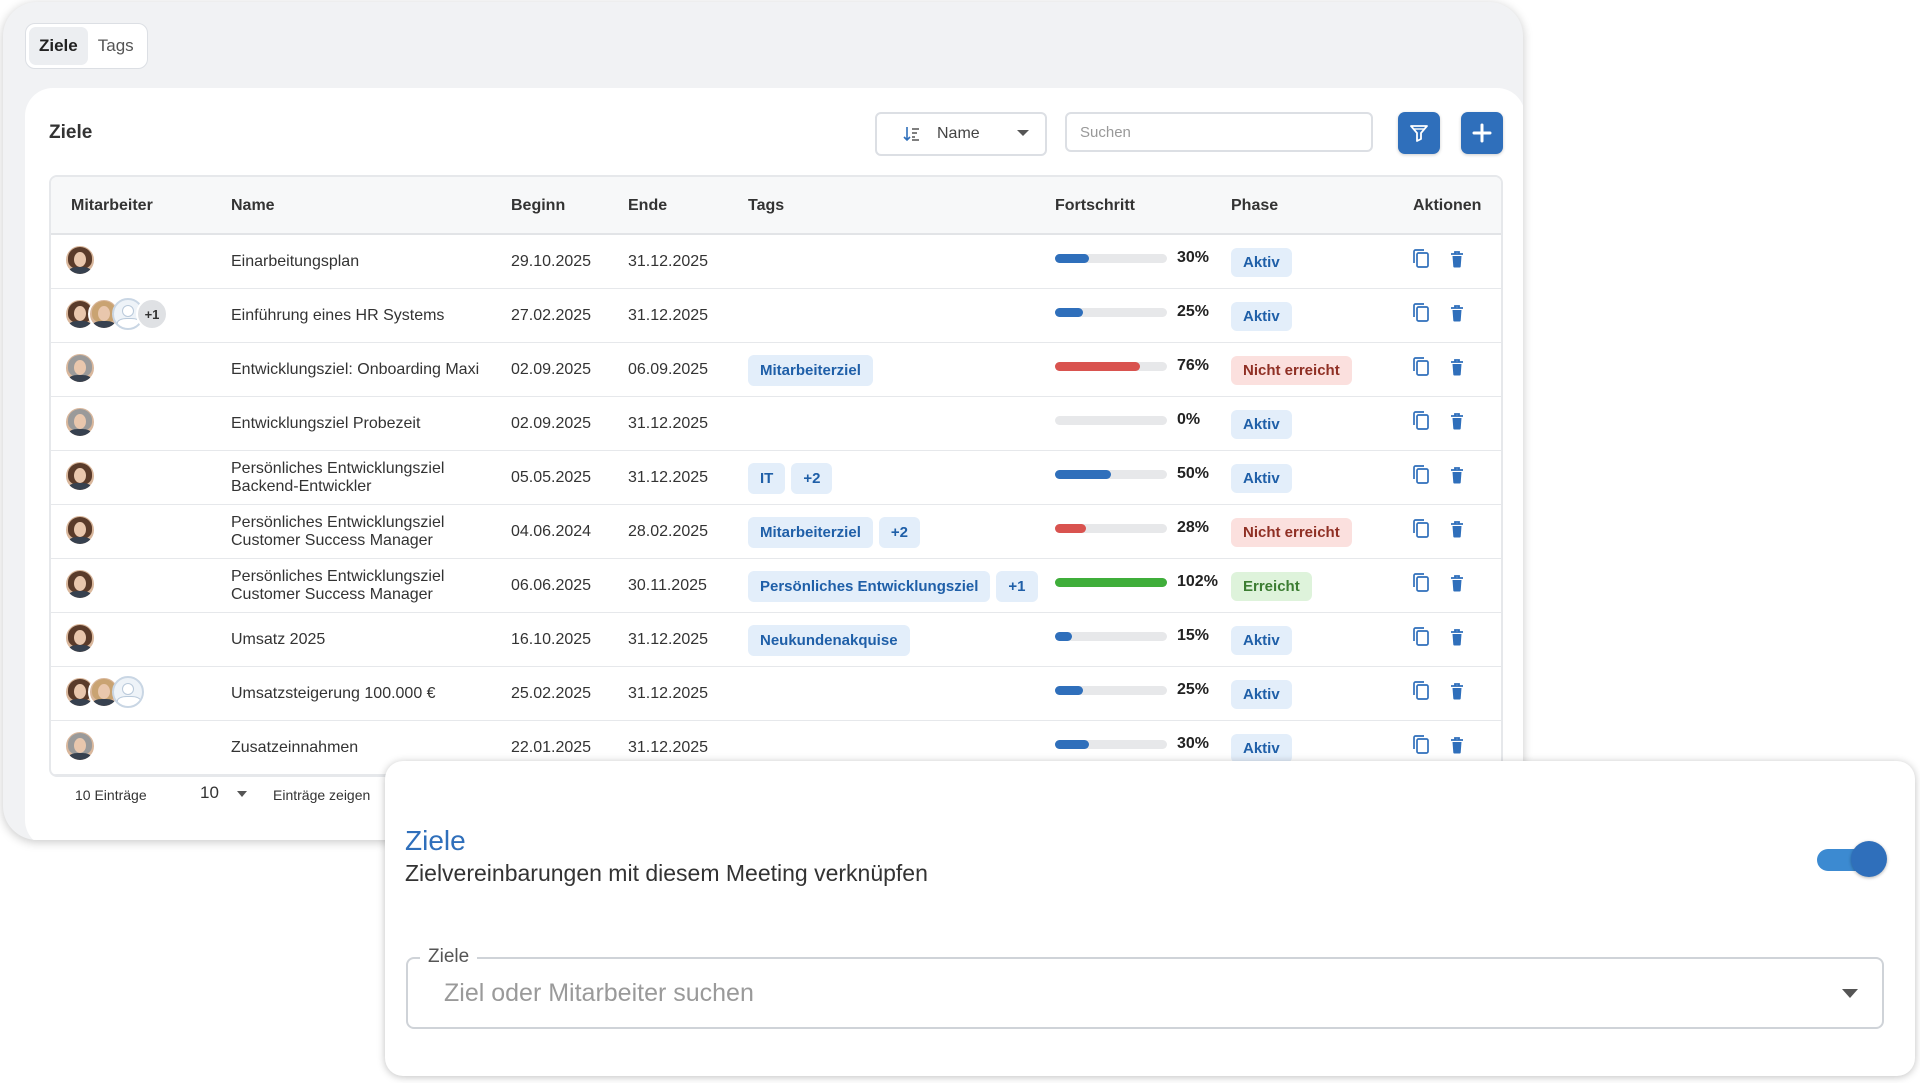  What do you see at coordinates (961, 134) in the screenshot?
I see `sort-select: Name` at bounding box center [961, 134].